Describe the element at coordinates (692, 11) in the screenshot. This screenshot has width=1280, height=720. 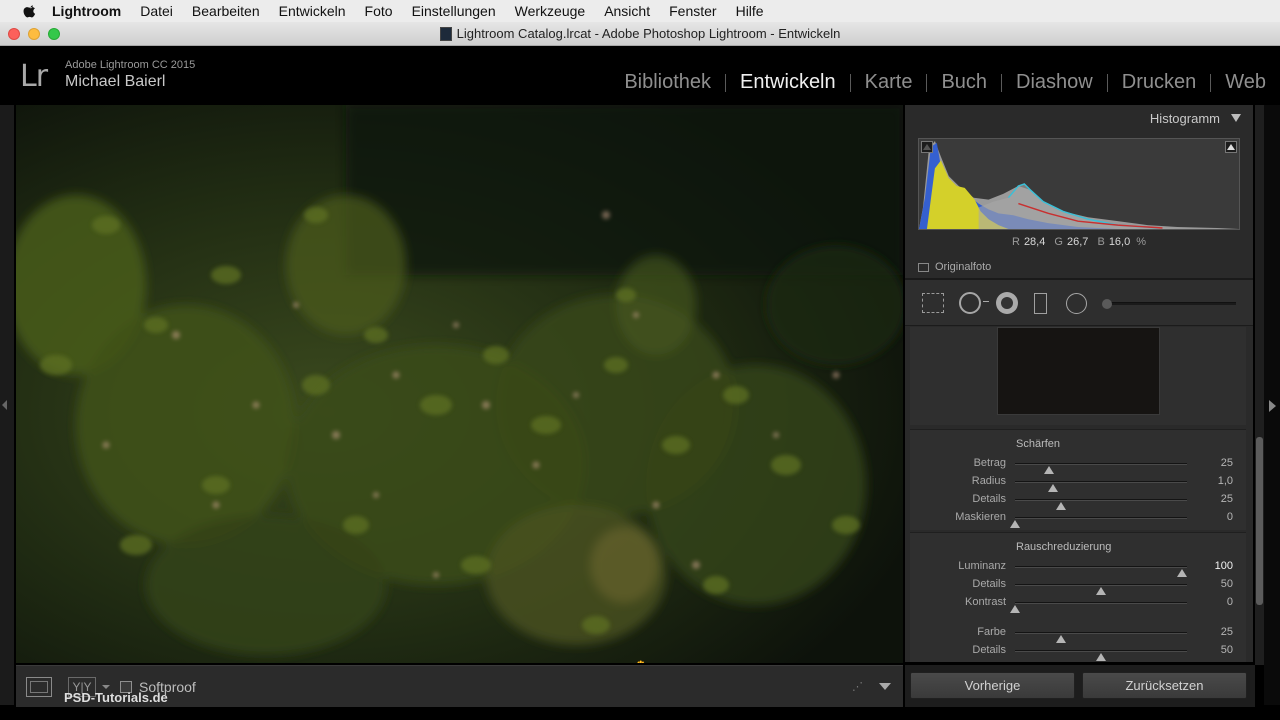
I see `menu-fenster: Fenster` at that location.